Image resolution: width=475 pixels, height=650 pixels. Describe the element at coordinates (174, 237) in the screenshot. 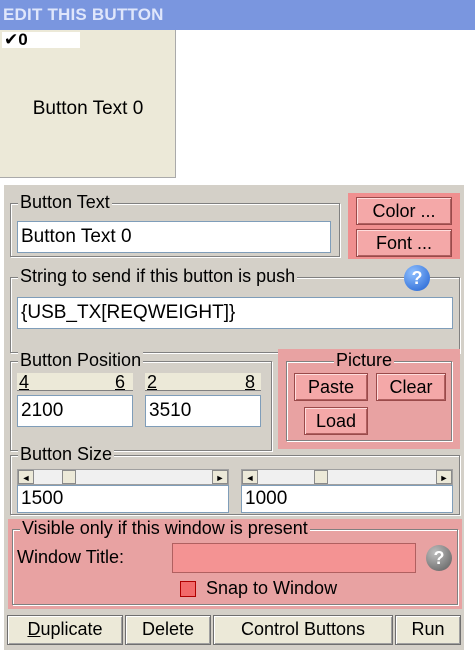

I see `button-text-input: Button Text 0` at that location.